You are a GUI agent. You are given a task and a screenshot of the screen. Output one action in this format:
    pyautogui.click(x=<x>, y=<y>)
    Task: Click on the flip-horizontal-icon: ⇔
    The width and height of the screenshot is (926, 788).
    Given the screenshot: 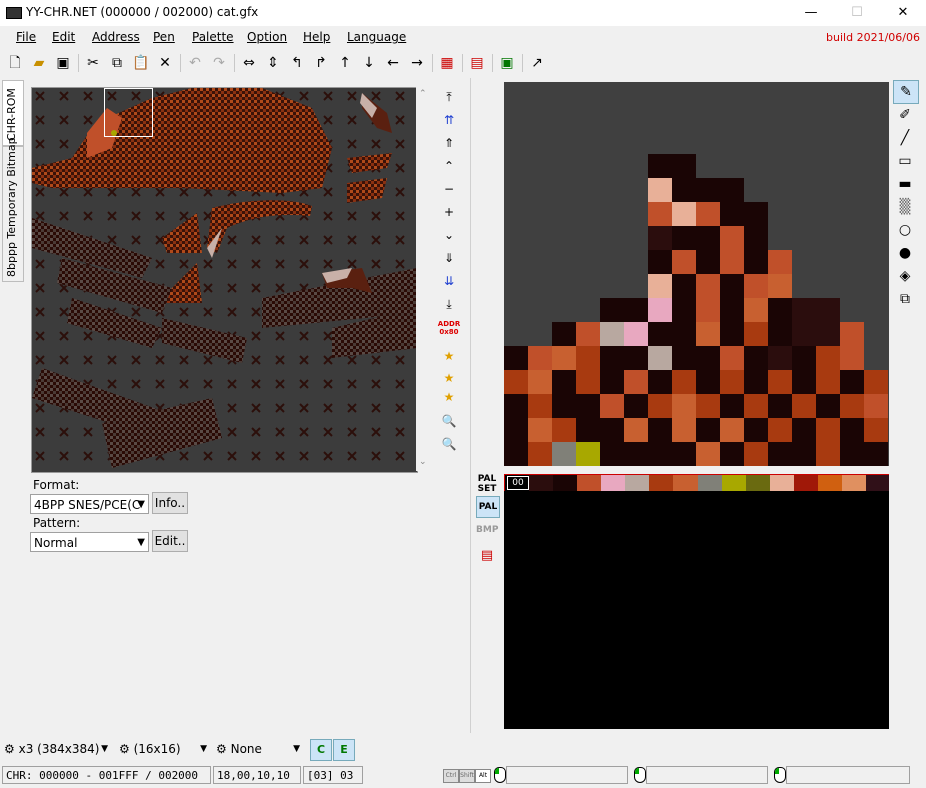 What is the action you would take?
    pyautogui.click(x=249, y=63)
    